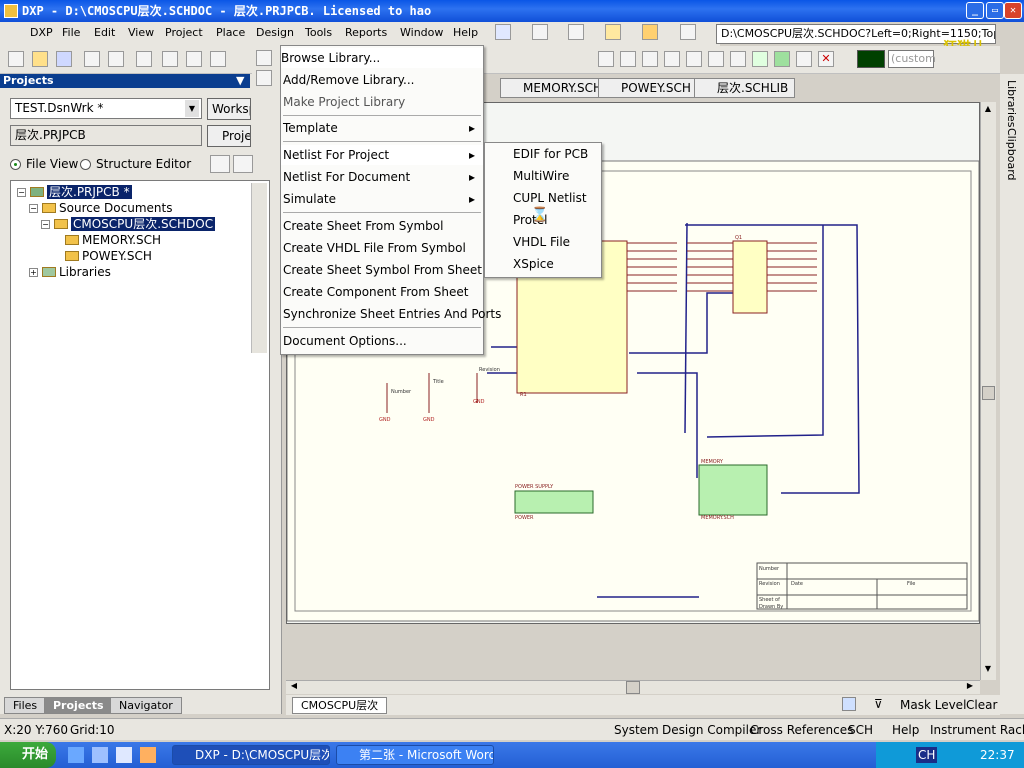  I want to click on custom-field: (custom, so click(912, 59).